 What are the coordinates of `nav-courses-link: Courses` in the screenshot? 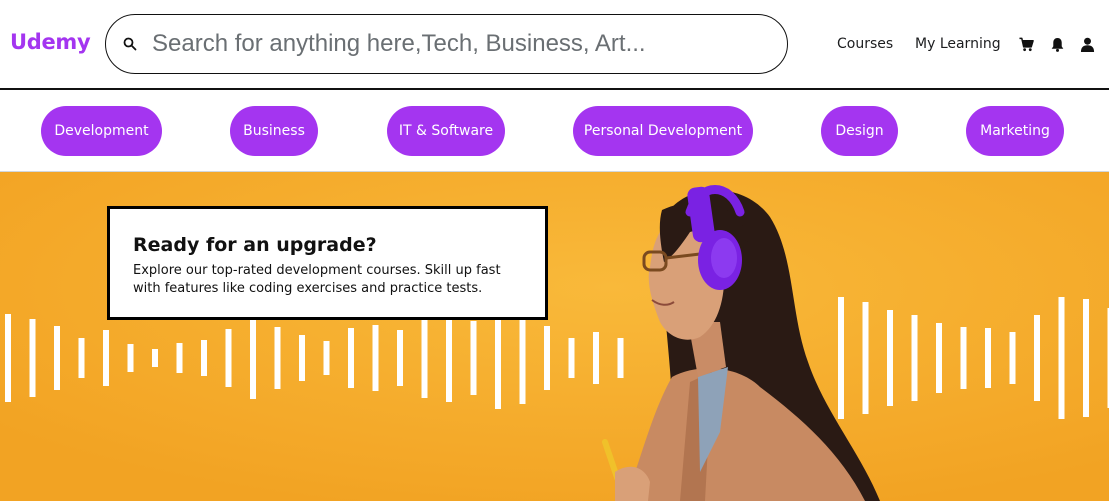 It's located at (865, 44).